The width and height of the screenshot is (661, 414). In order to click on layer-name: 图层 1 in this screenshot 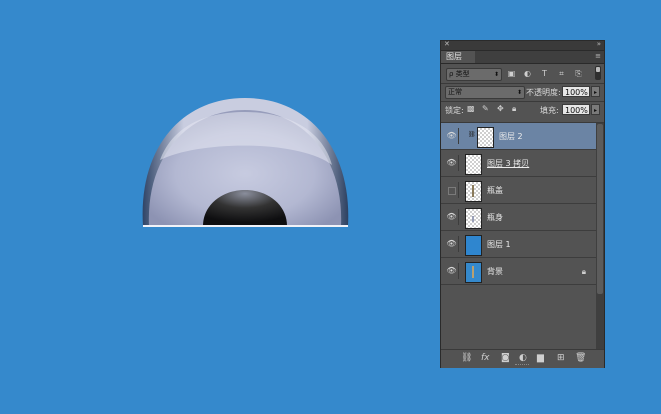, I will do `click(499, 244)`.